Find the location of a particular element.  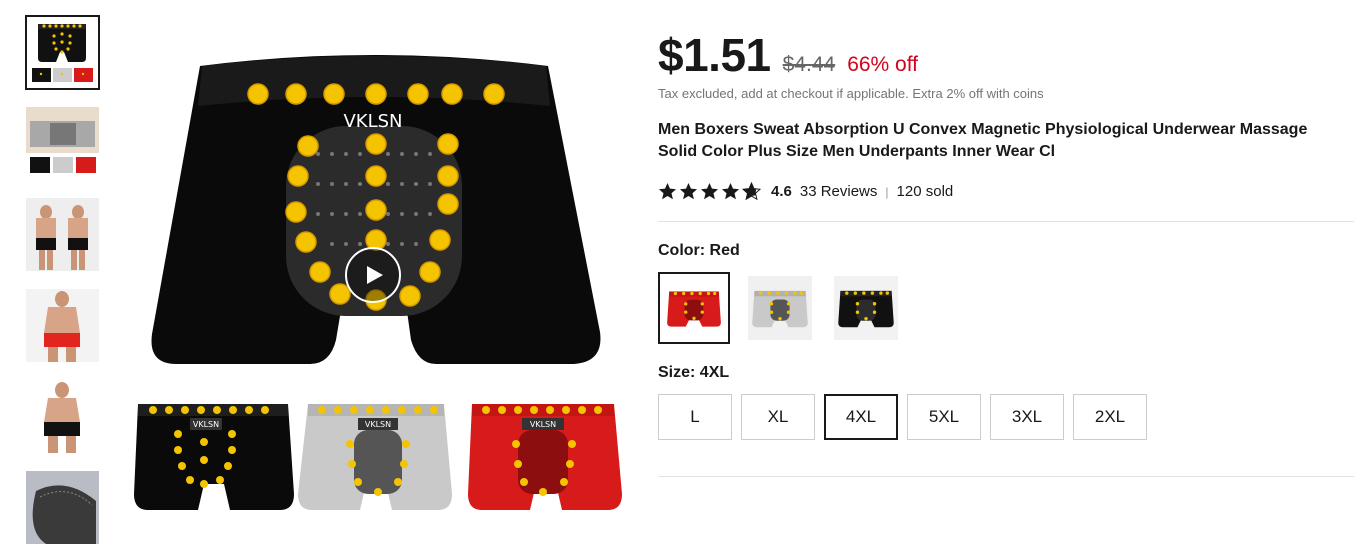

variant-logo-red: VKLSN is located at coordinates (543, 424).